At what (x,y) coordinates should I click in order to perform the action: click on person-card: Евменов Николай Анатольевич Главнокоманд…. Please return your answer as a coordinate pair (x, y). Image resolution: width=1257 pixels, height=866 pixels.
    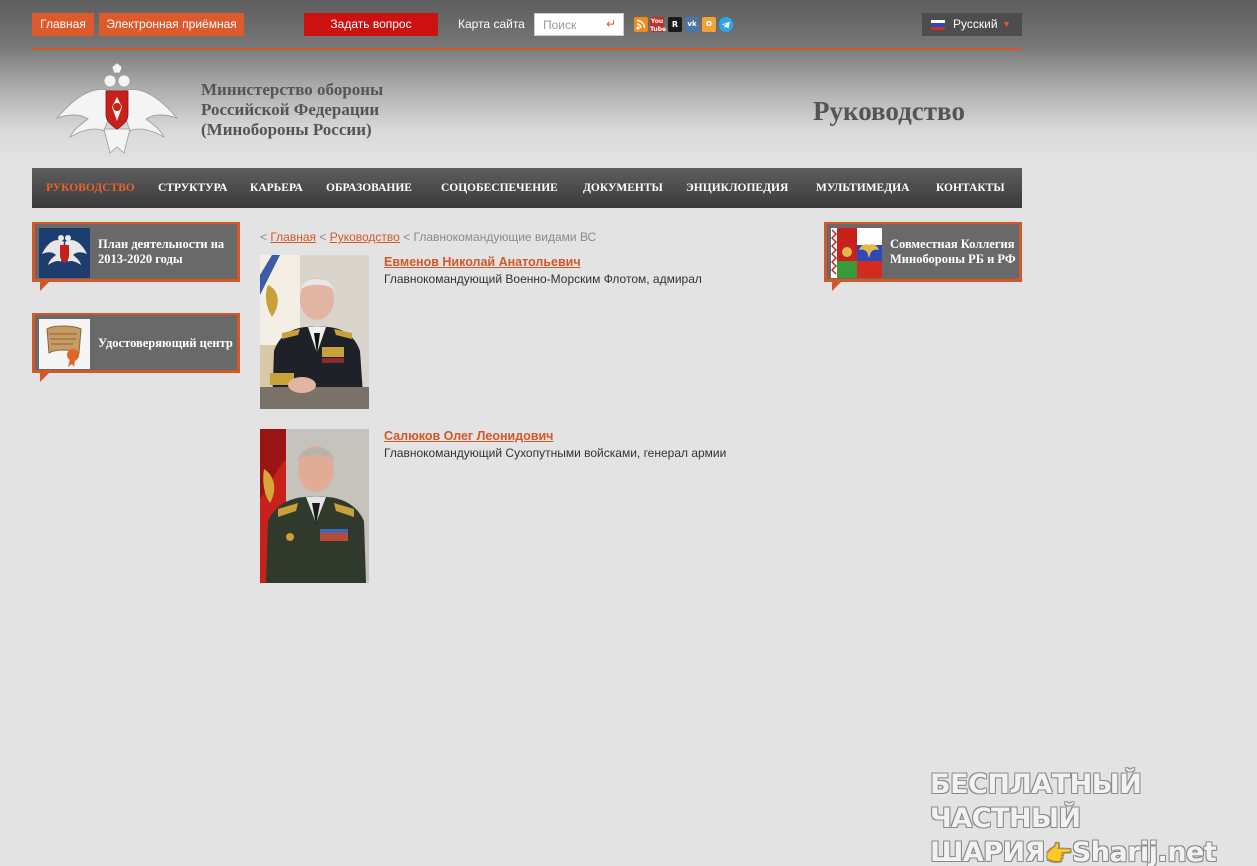
    Looking at the image, I should click on (530, 332).